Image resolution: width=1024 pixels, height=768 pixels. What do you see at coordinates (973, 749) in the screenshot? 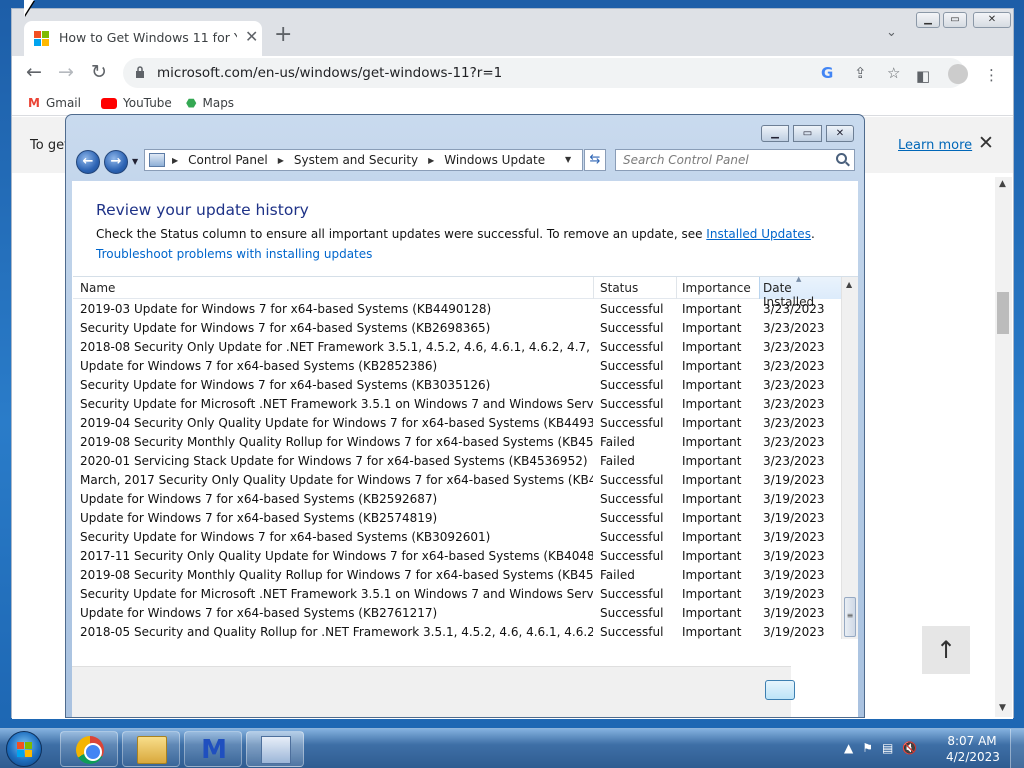
I see `clock: 8:07 AM 4/2/2023` at bounding box center [973, 749].